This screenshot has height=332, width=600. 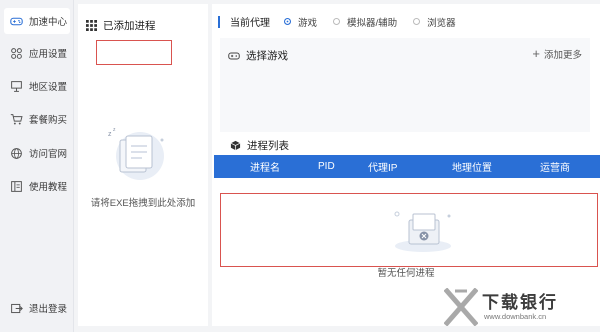 What do you see at coordinates (16, 308) in the screenshot?
I see `logout-icon` at bounding box center [16, 308].